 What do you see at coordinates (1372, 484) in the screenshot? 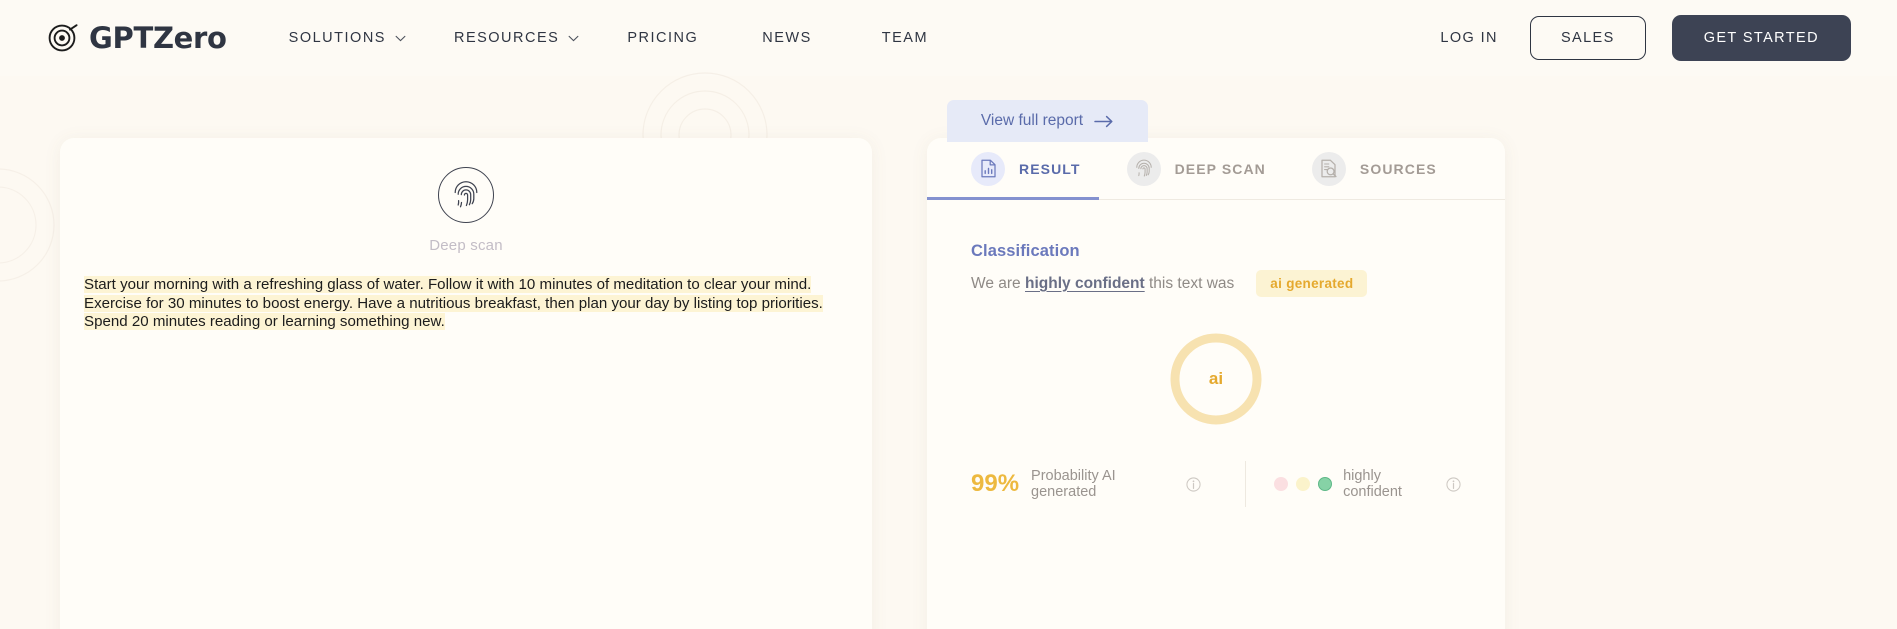
I see `confidence-label: highly confident` at bounding box center [1372, 484].